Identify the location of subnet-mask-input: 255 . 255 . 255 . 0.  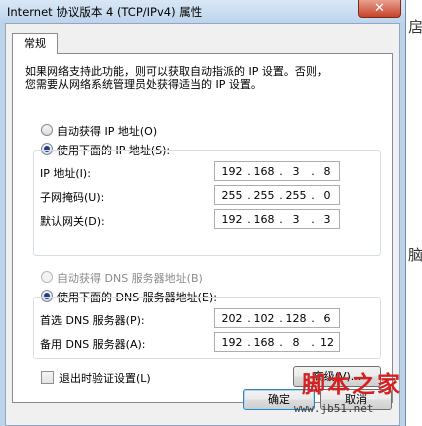
(277, 195).